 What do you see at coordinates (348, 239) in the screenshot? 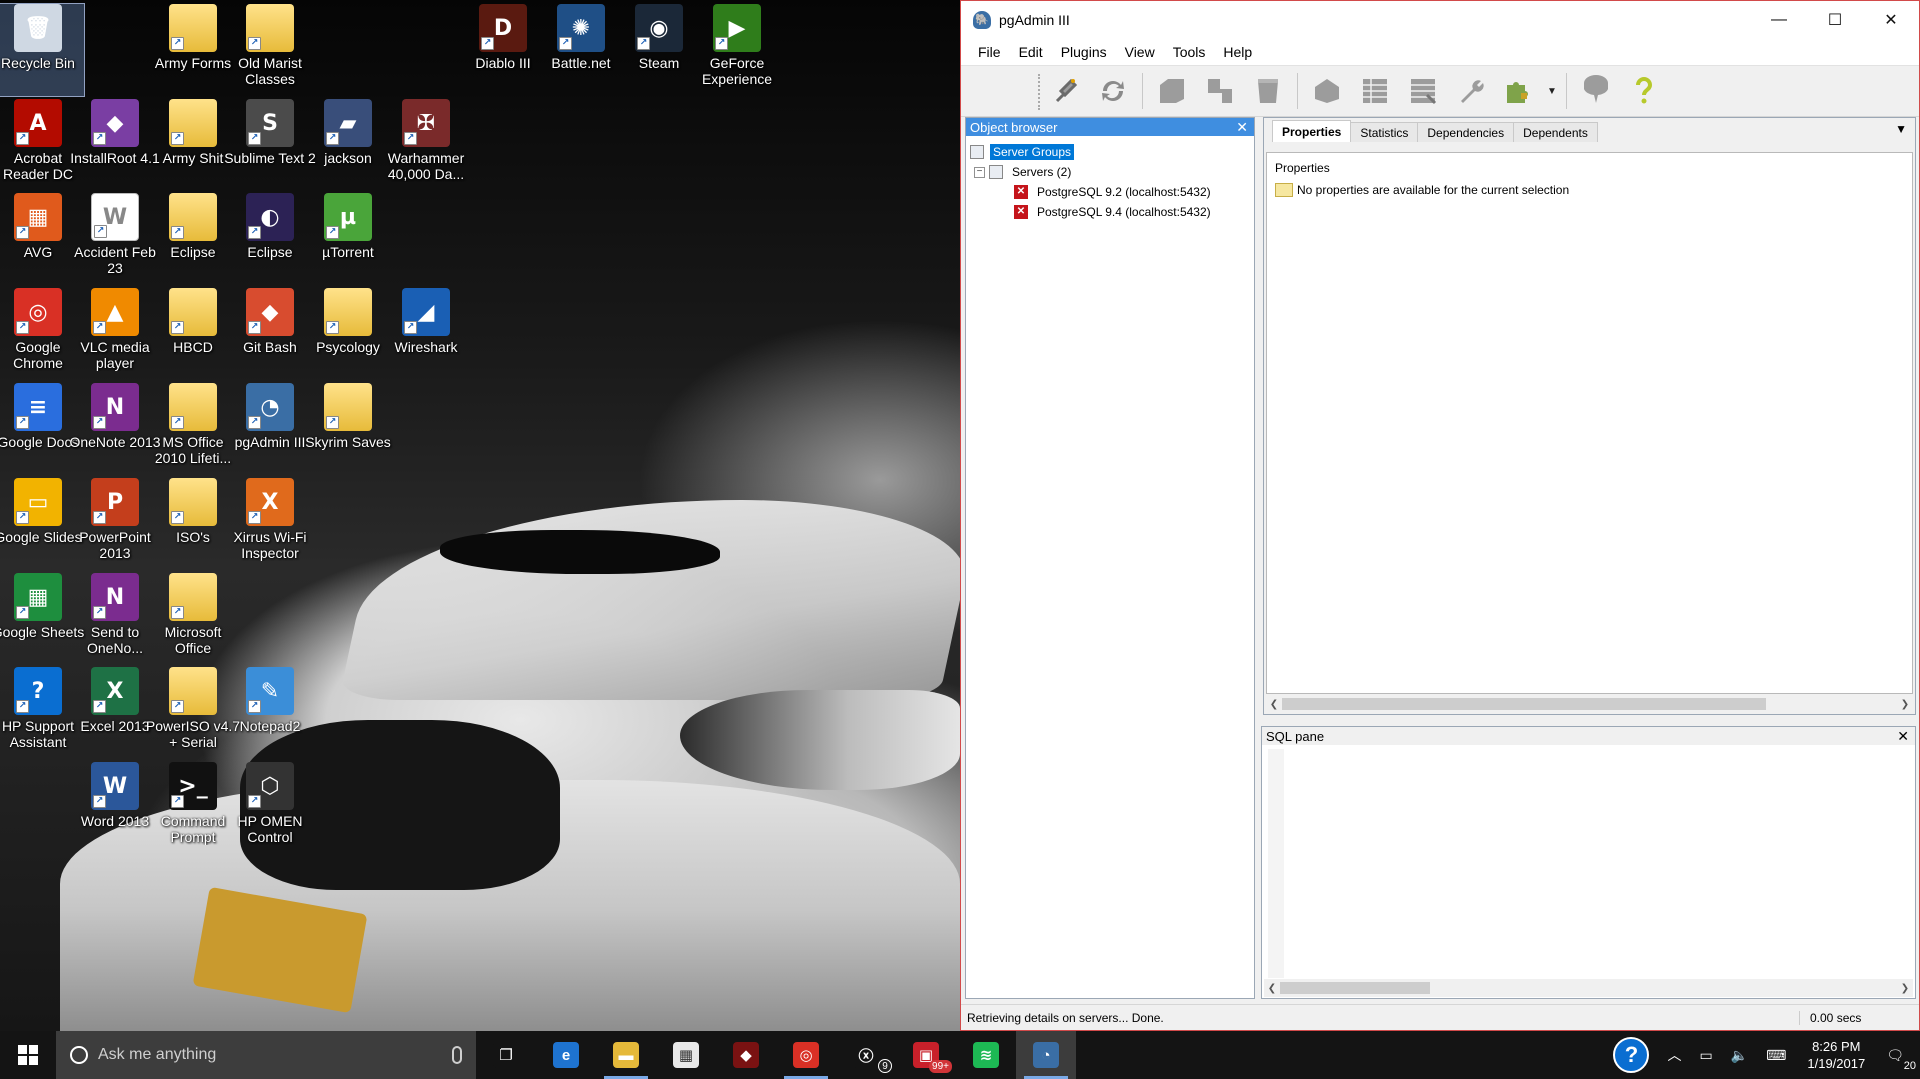
I see `desktop-icon: µ ↗ µTorrent` at bounding box center [348, 239].